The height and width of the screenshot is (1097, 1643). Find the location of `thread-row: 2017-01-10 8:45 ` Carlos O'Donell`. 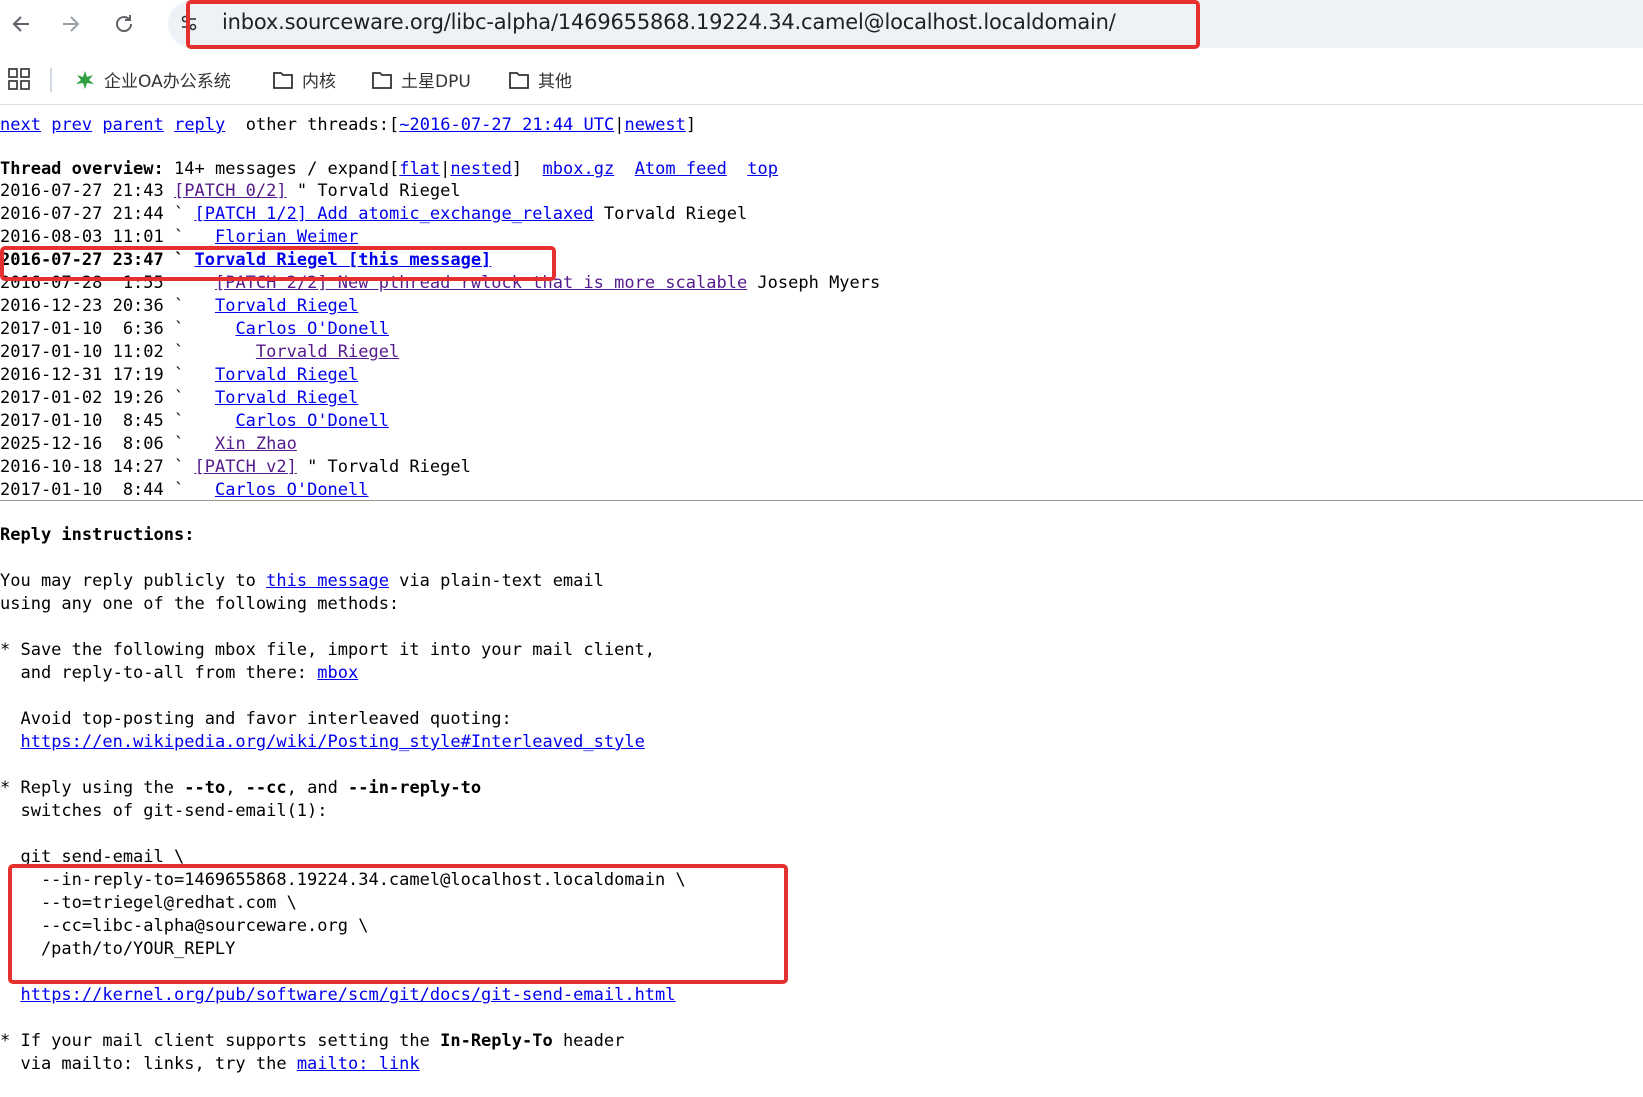

thread-row: 2017-01-10 8:45 ` Carlos O'Donell is located at coordinates (440, 421).